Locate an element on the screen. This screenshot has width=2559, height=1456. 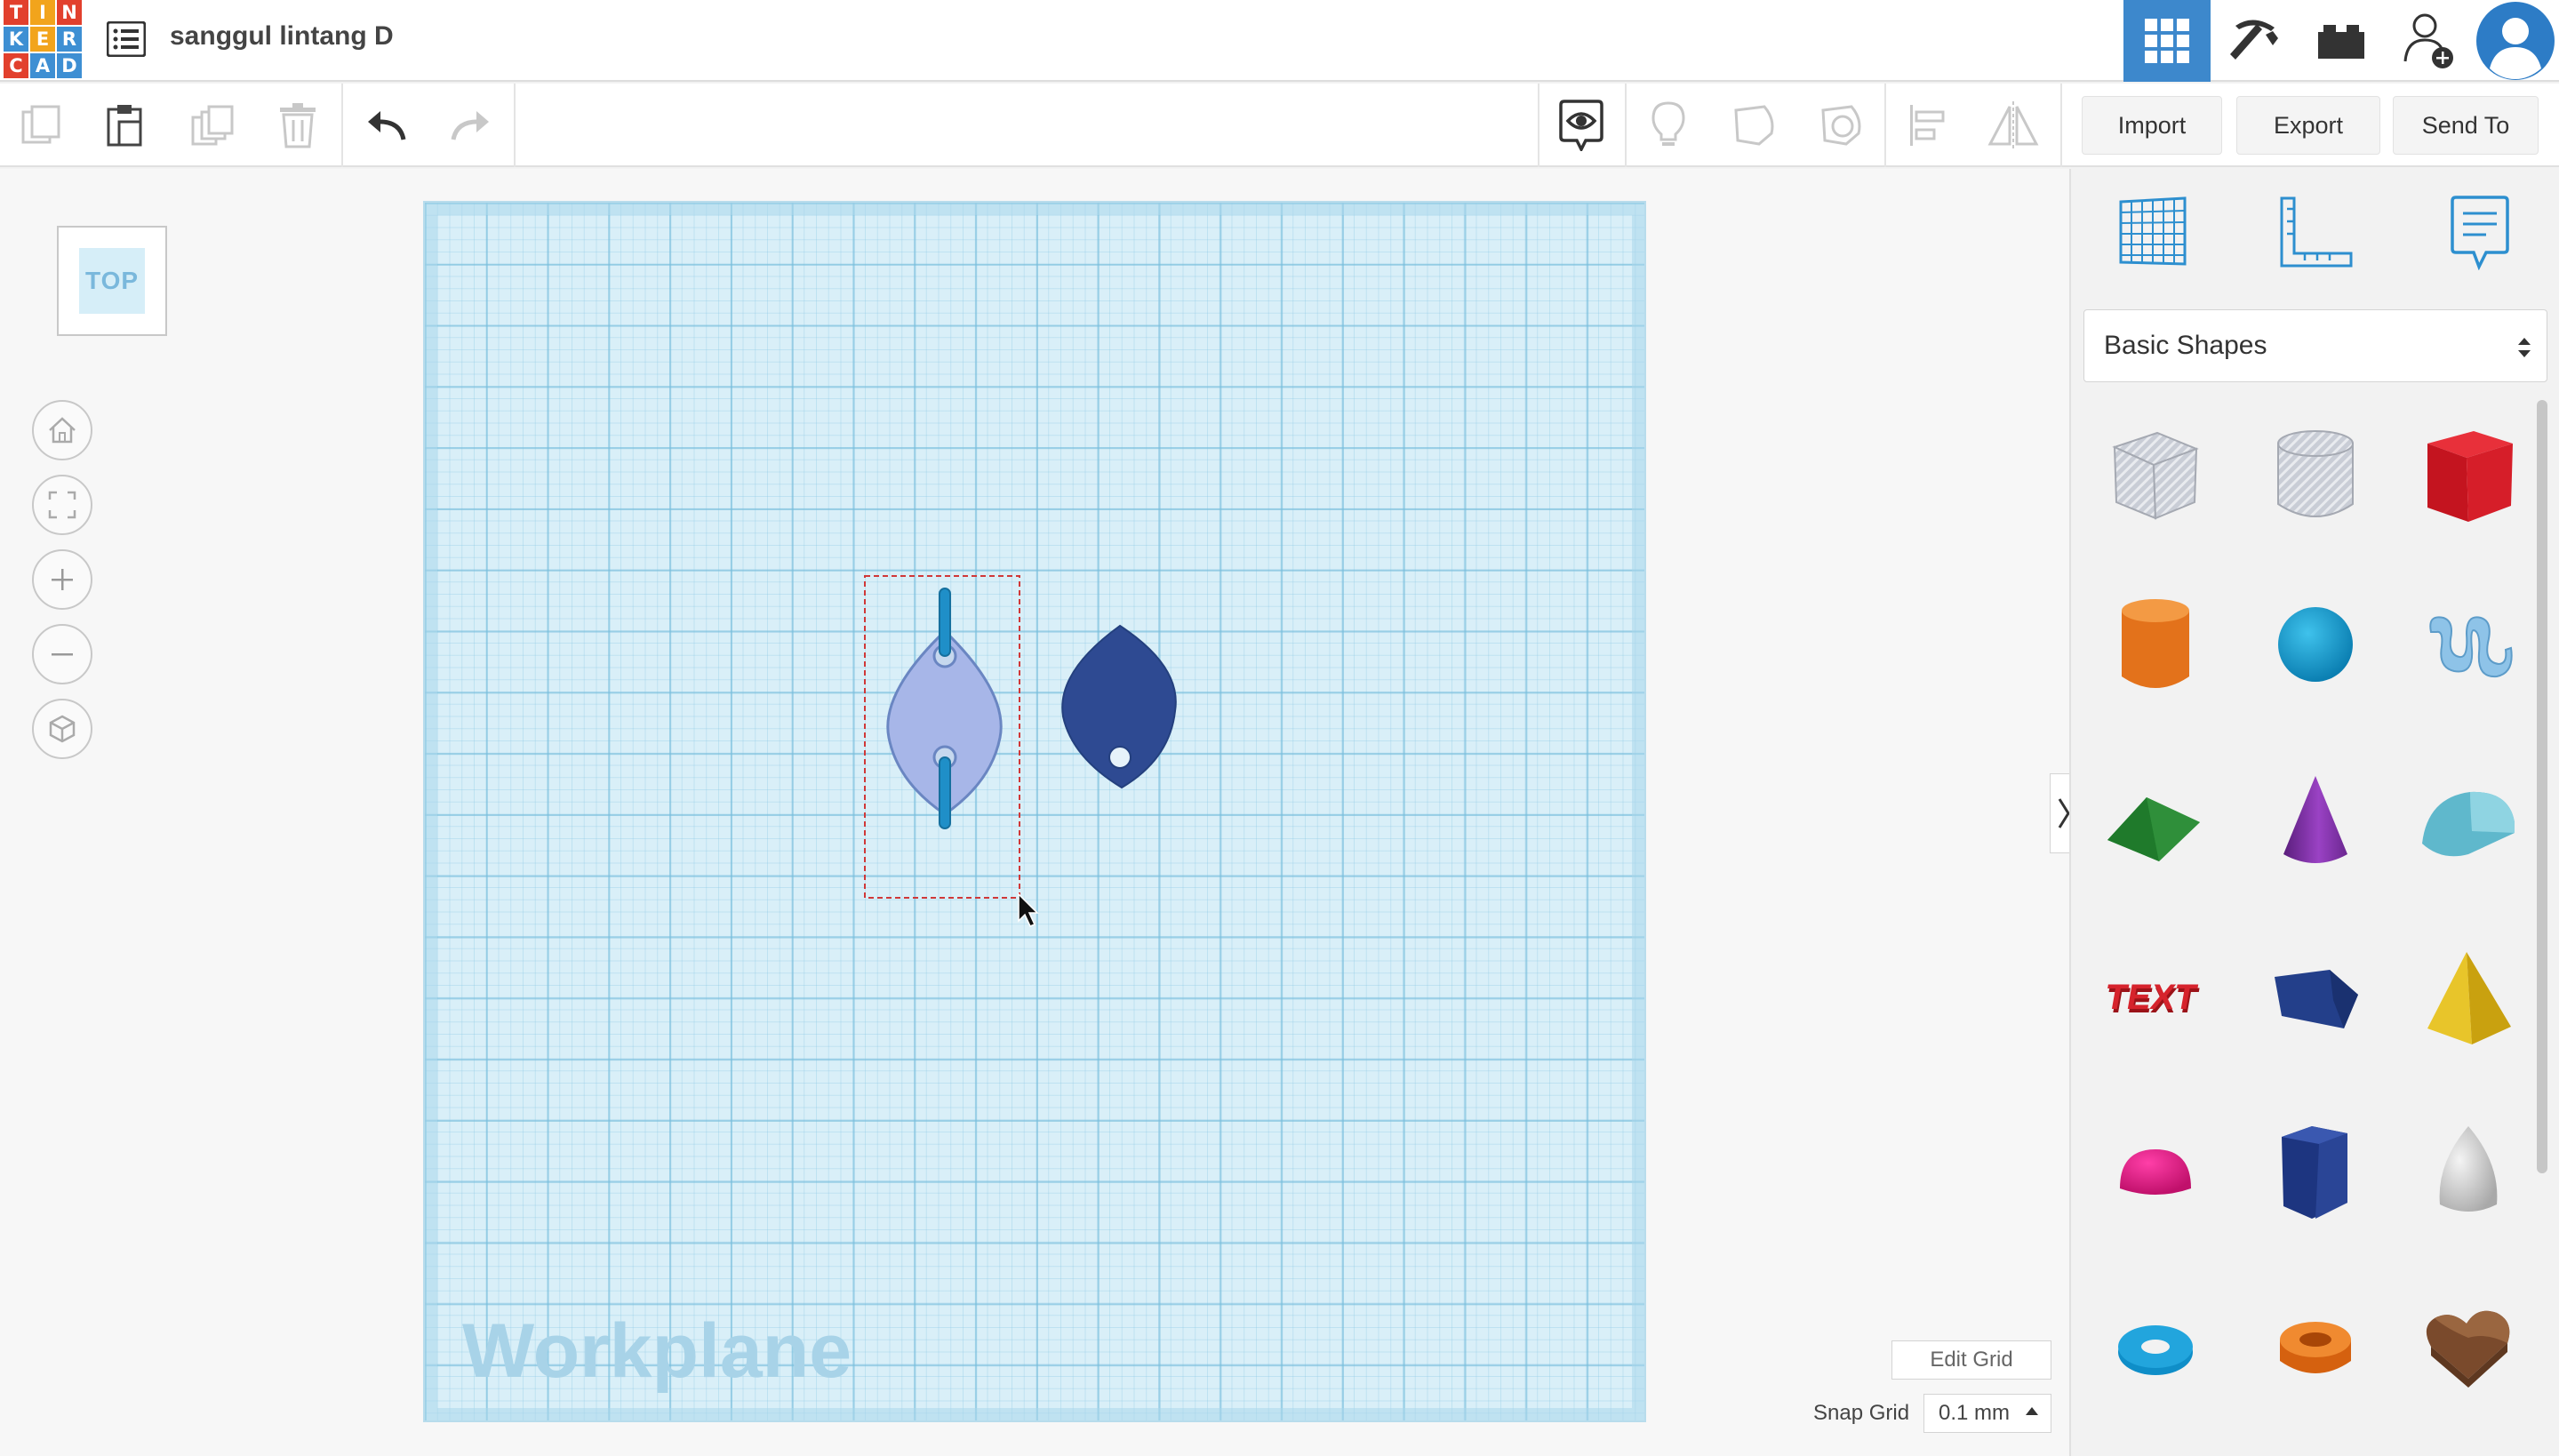
snap-grid-value: 0.1 mm is located at coordinates (1975, 1413).